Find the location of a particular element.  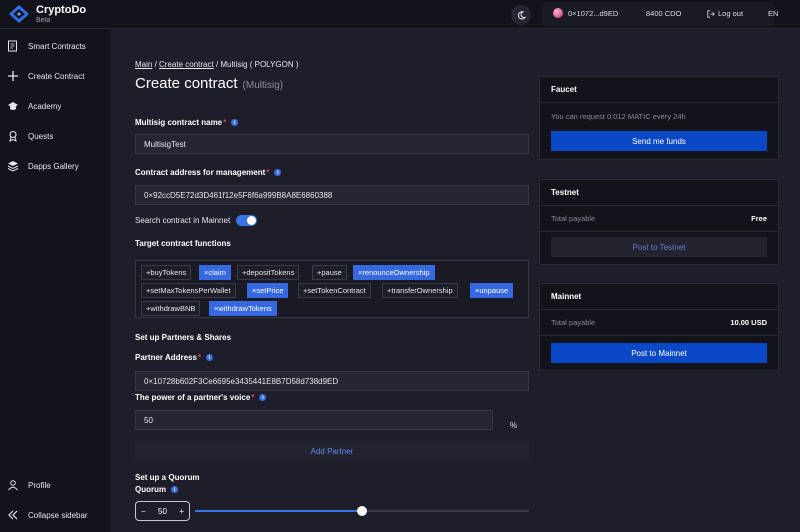

quorum-value: 50 is located at coordinates (162, 511).